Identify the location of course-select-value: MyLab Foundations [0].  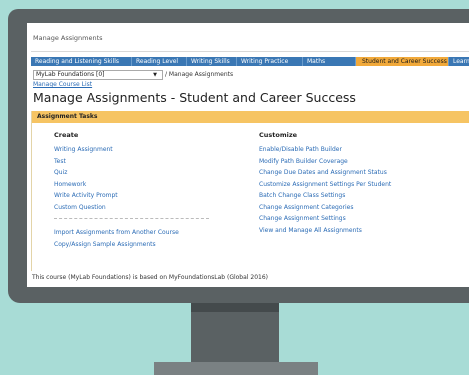
(70, 74).